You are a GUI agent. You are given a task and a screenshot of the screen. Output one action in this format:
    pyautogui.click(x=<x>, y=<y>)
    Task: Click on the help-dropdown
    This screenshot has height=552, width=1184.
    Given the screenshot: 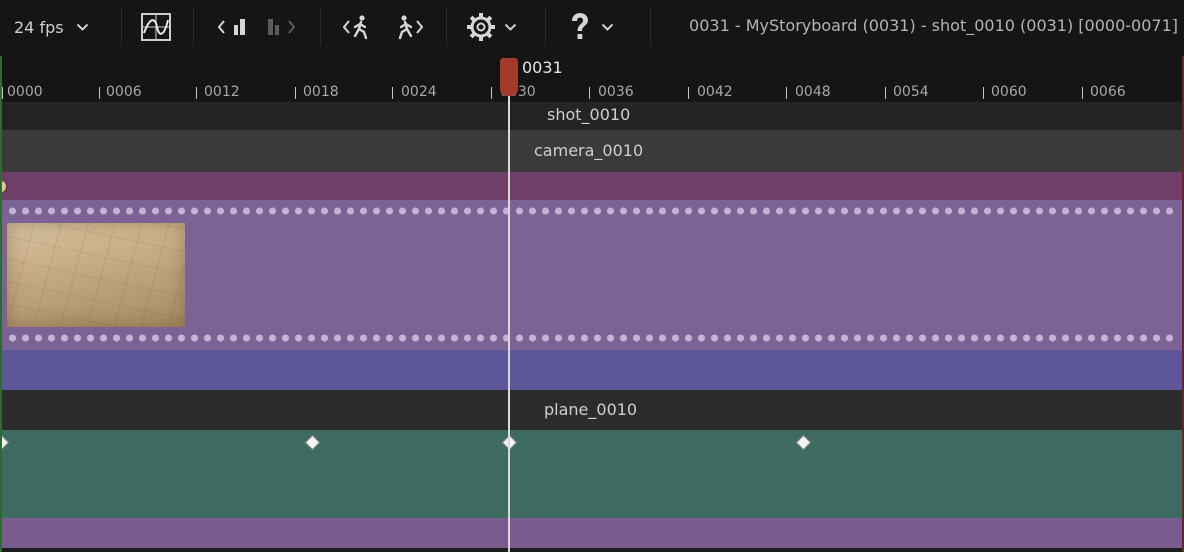 What is the action you would take?
    pyautogui.click(x=591, y=27)
    